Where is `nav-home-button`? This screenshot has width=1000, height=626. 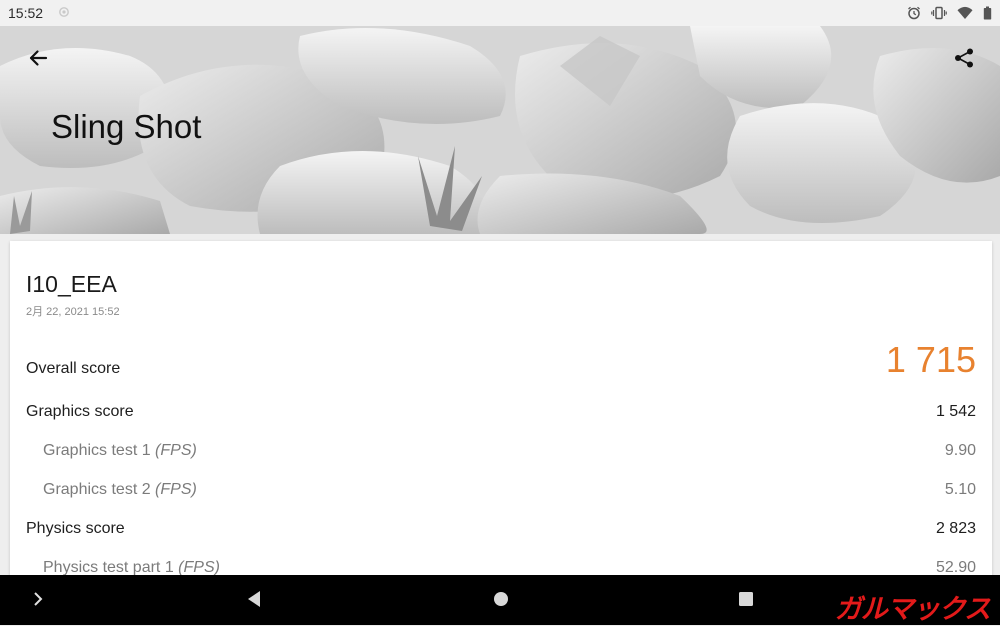
nav-home-button is located at coordinates (501, 599).